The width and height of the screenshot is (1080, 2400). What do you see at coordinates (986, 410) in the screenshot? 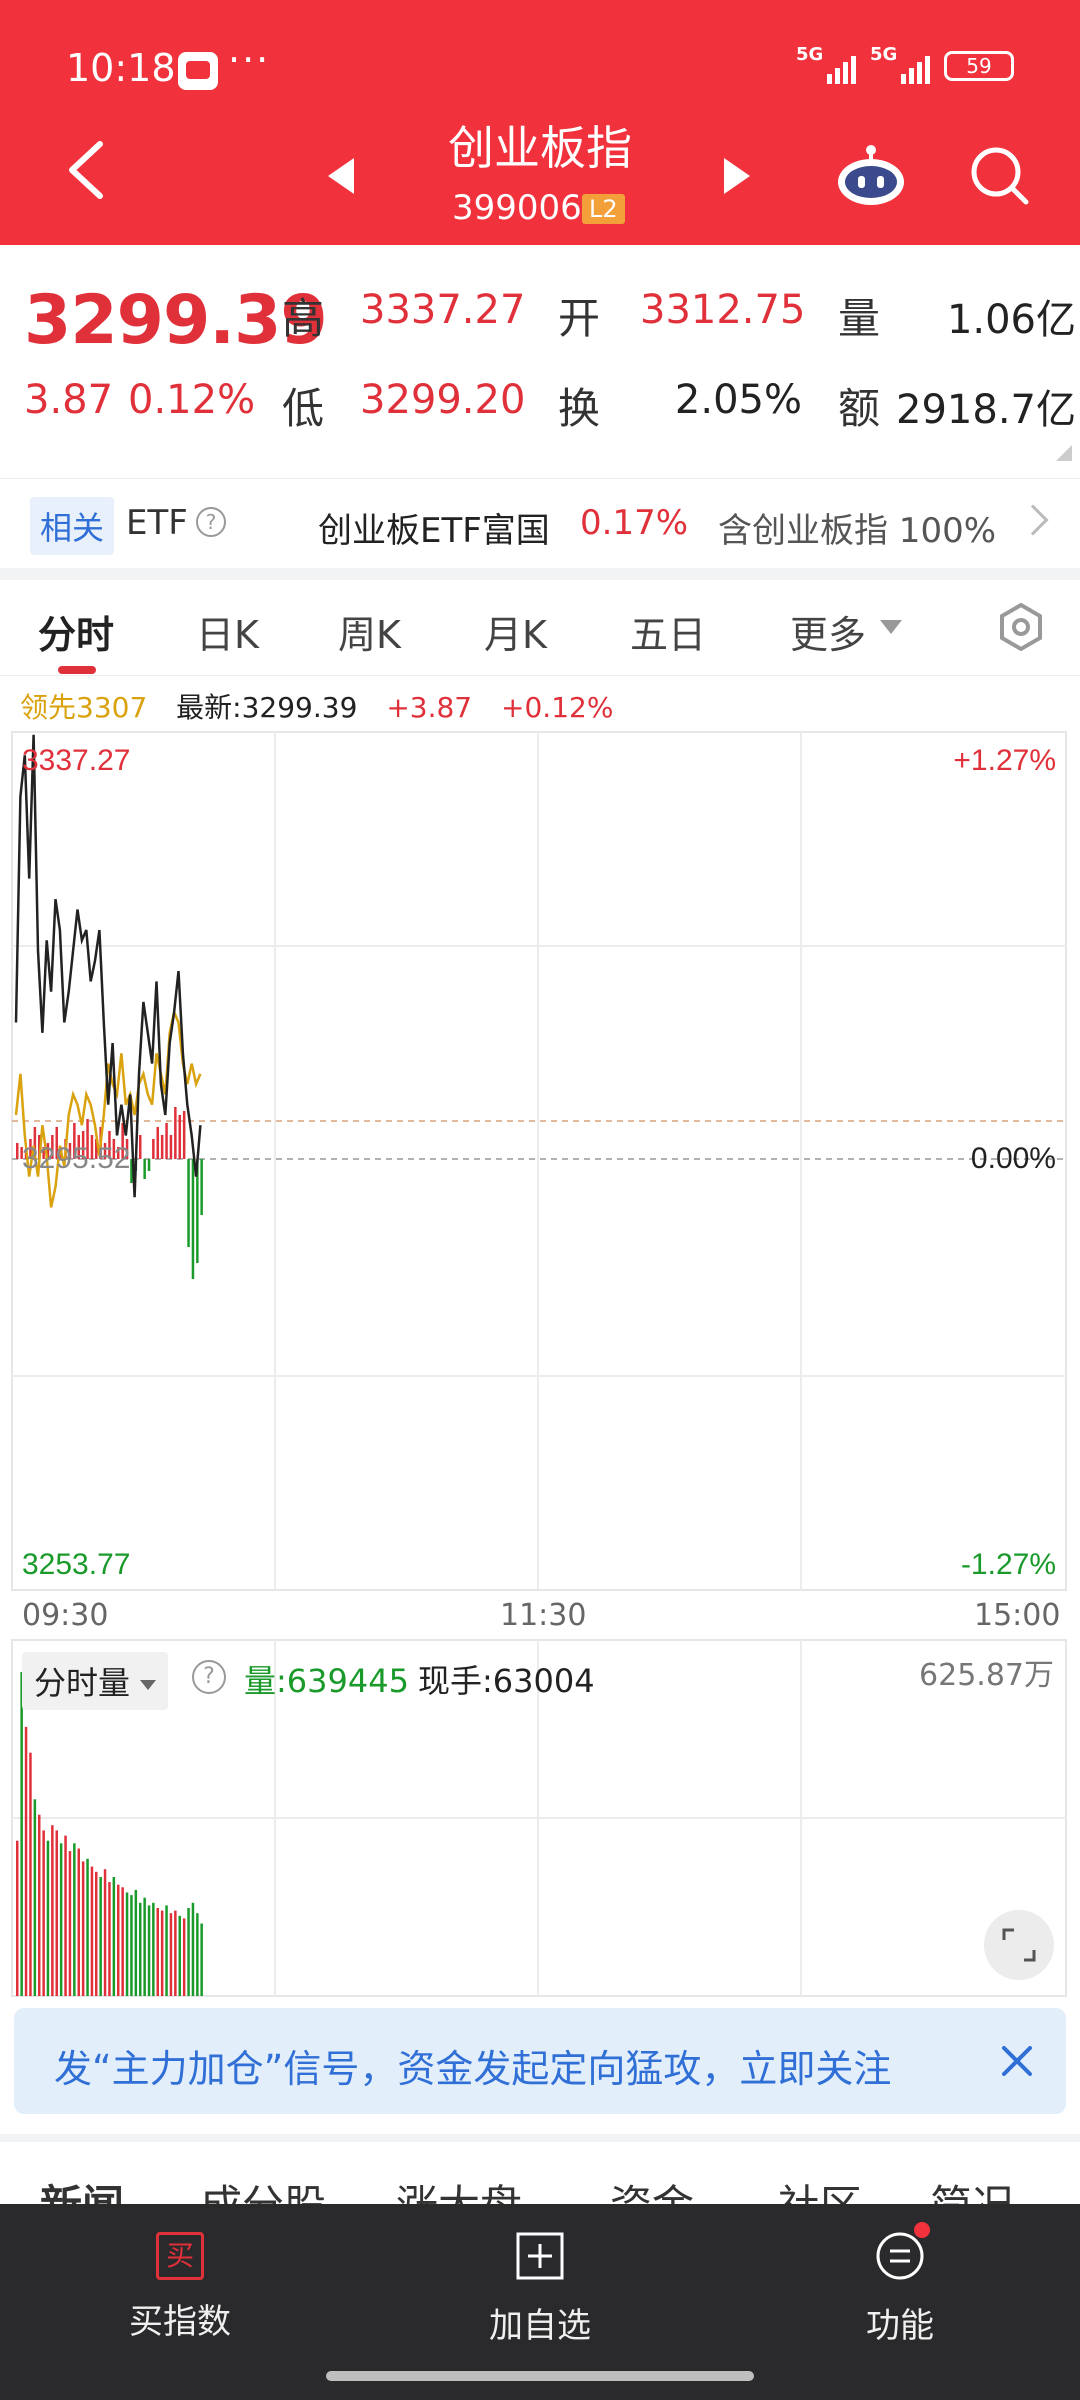
I see `amount-value: 2918.7亿` at bounding box center [986, 410].